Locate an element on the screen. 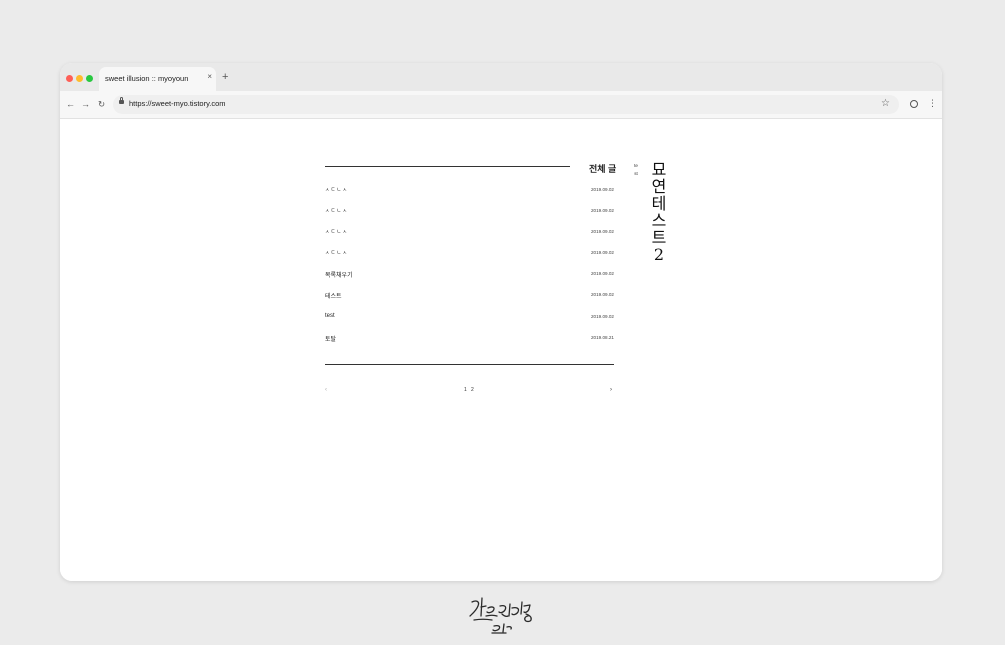 The height and width of the screenshot is (645, 1005). browser-menu-icon: ⋮ is located at coordinates (932, 103).